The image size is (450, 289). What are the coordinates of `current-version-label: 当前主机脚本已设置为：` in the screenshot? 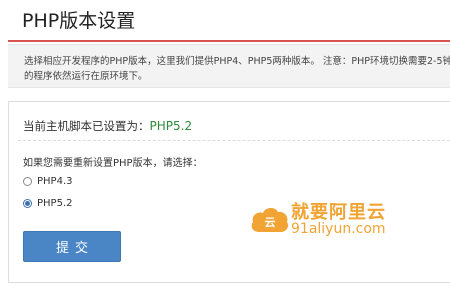 It's located at (86, 126).